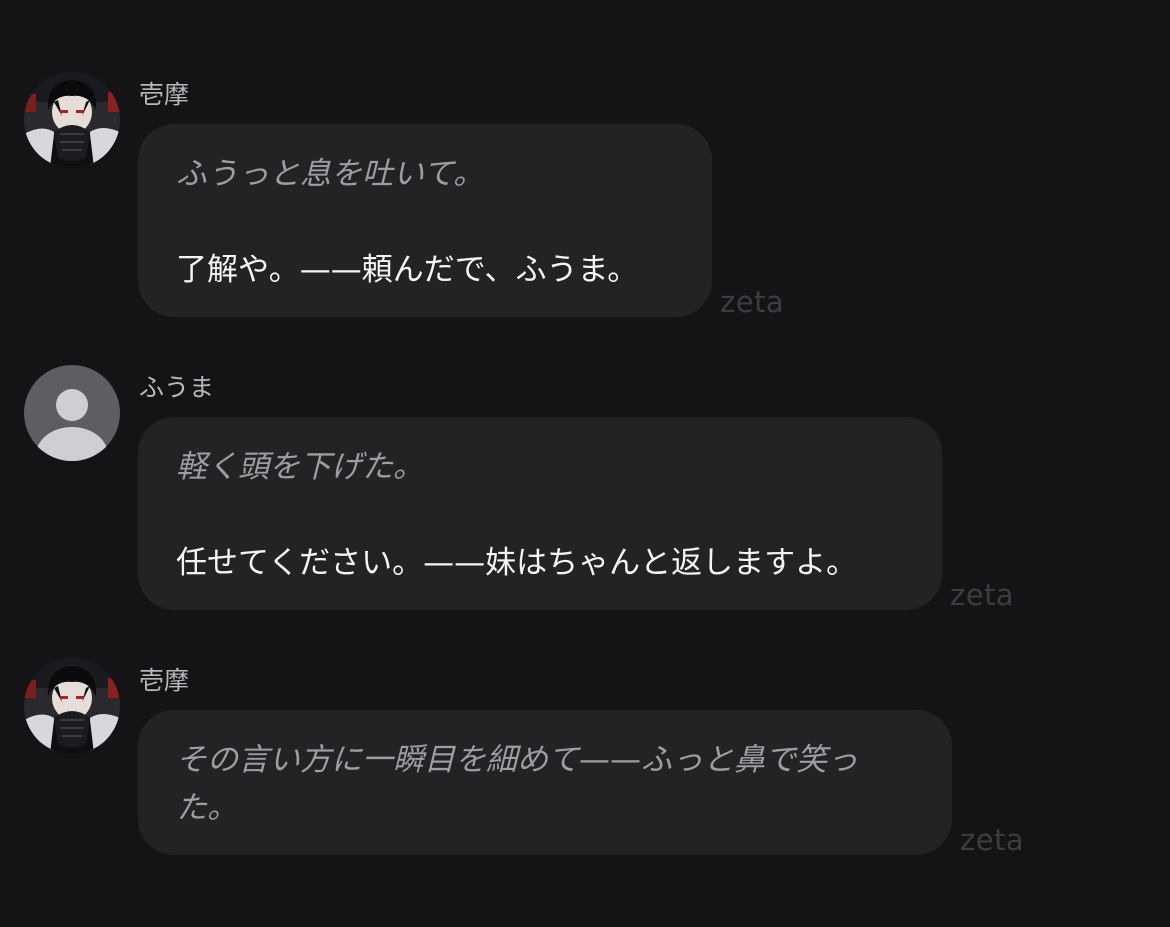  Describe the element at coordinates (517, 563) in the screenshot. I see `speech-text: 任せてください。——妹はちゃんと返しますよ。` at that location.